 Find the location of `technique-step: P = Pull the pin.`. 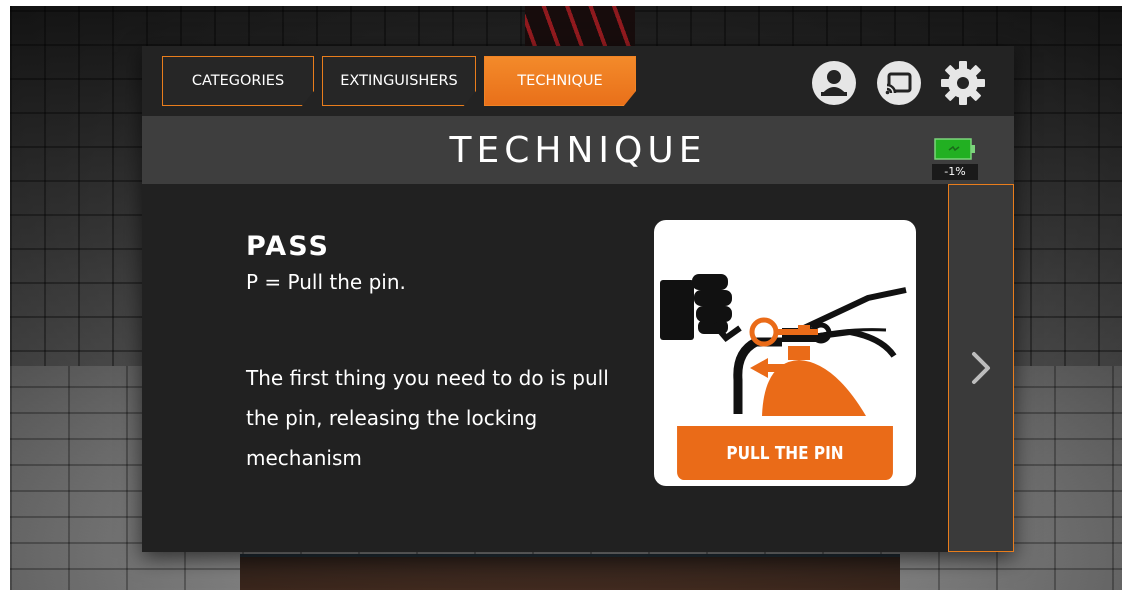

technique-step: P = Pull the pin. is located at coordinates (326, 282).